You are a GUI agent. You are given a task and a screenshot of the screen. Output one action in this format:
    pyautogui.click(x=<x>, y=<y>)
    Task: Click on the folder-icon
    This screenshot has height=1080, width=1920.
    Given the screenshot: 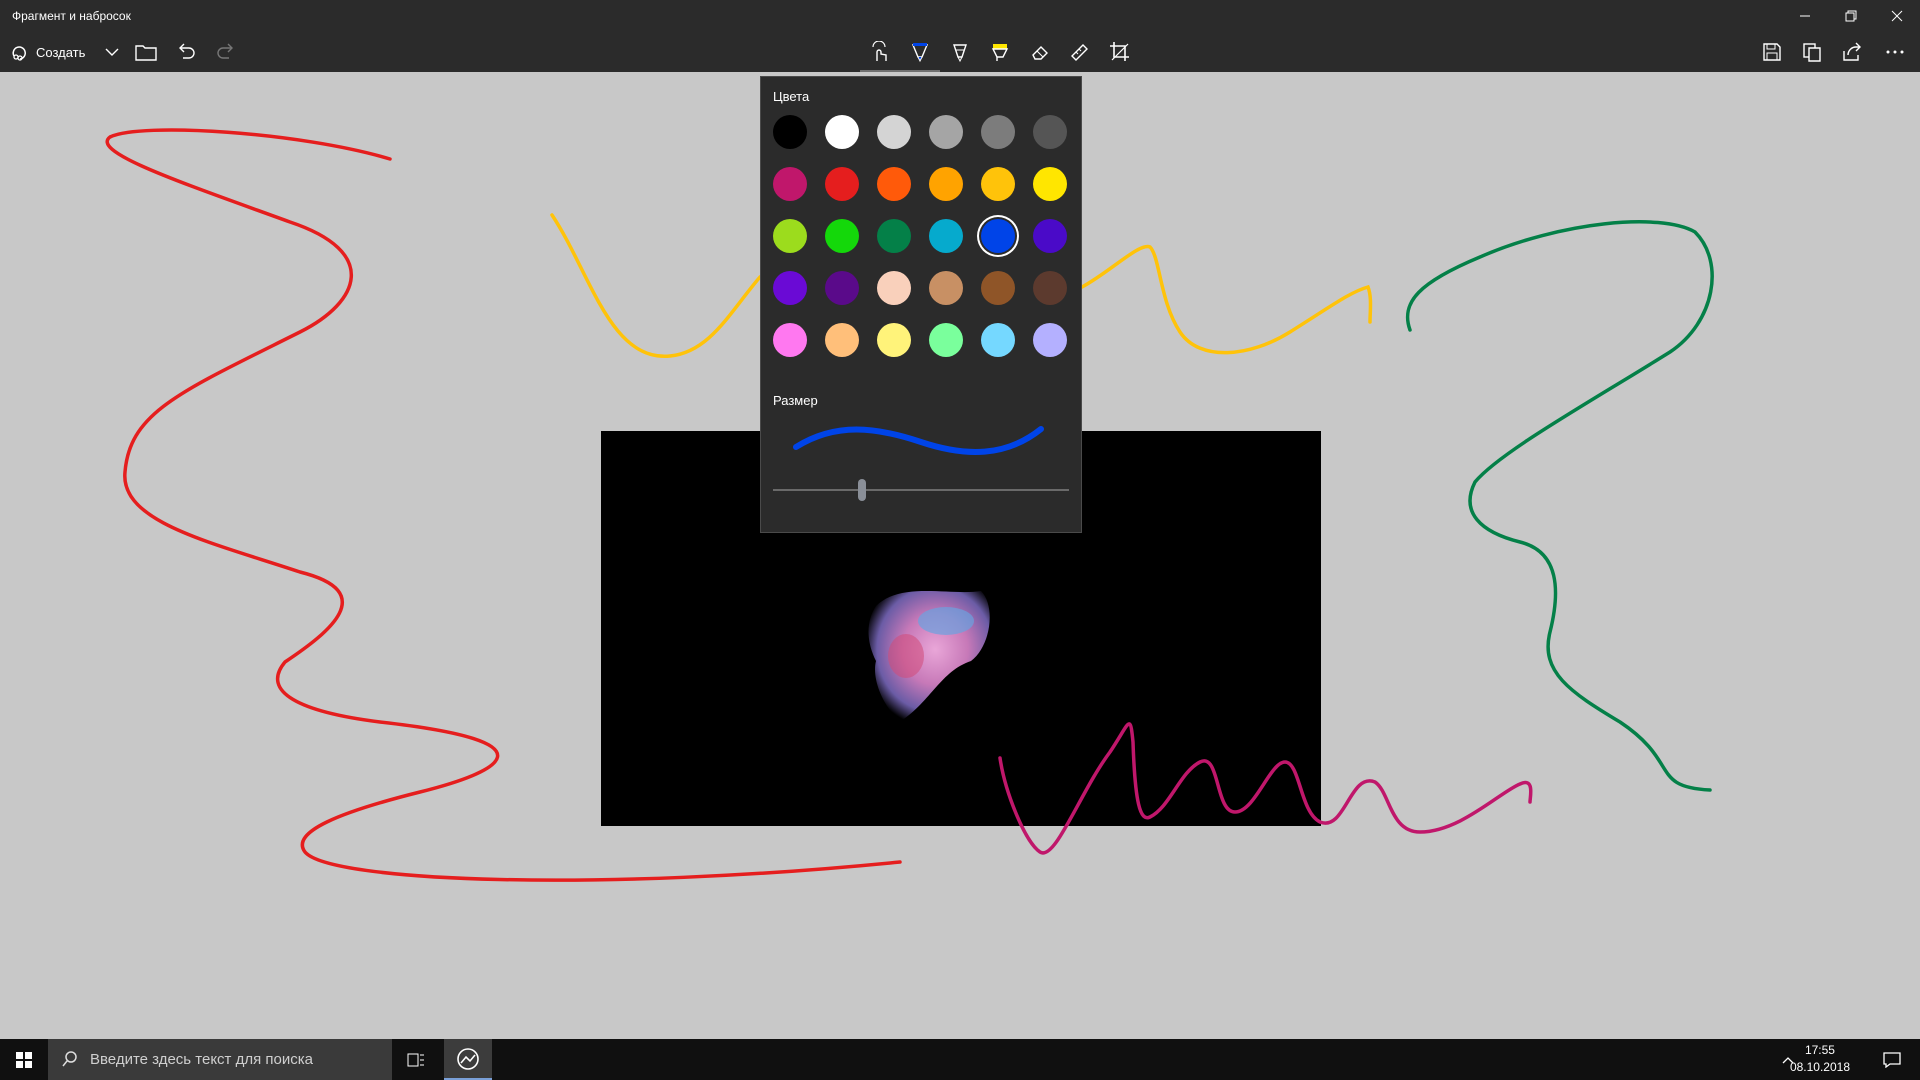 What is the action you would take?
    pyautogui.click(x=146, y=53)
    